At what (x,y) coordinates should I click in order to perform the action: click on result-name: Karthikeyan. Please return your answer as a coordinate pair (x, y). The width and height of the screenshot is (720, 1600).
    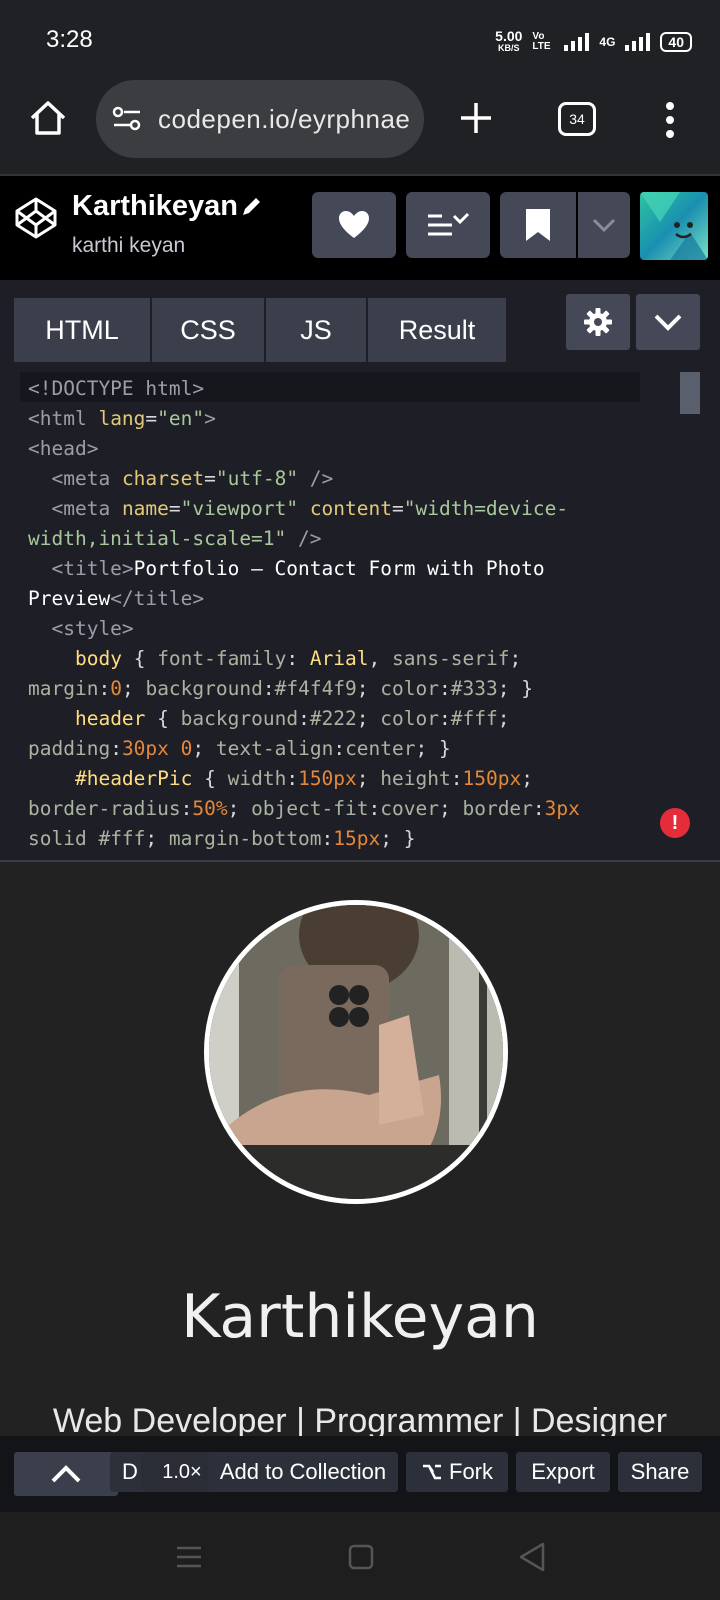
    Looking at the image, I should click on (360, 1317).